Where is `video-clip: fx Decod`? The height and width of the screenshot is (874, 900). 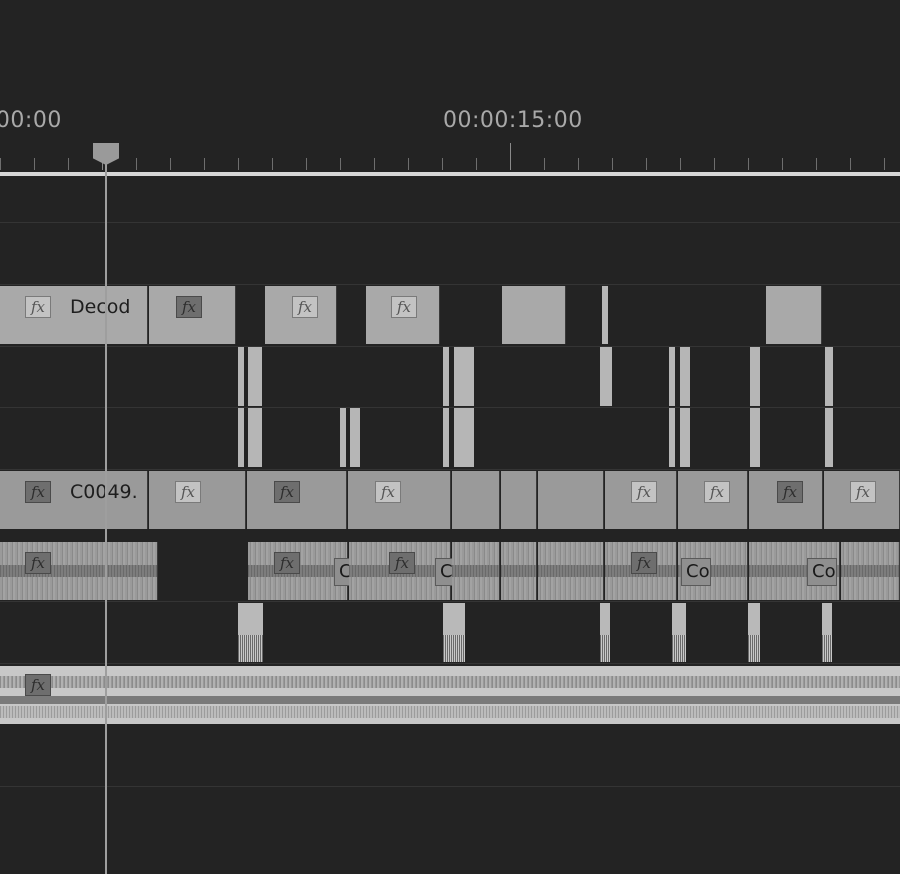 video-clip: fx Decod is located at coordinates (74, 315).